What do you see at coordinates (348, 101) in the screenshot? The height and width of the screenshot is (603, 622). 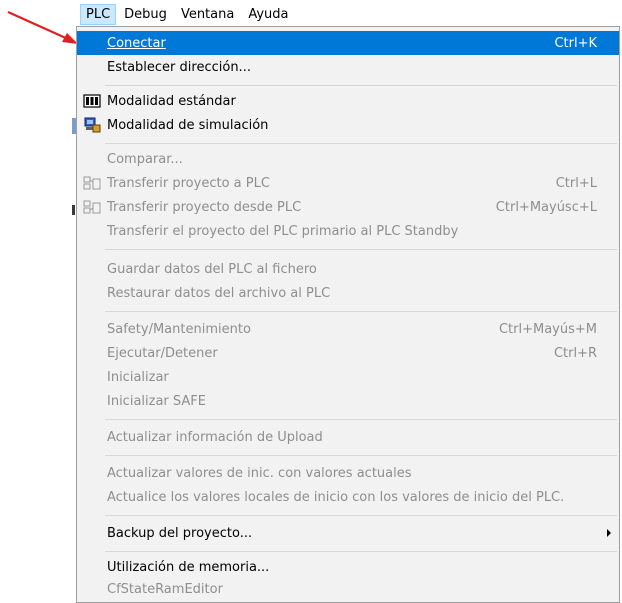 I see `menu-item-modalidad-estandar: Modalidad estándar` at bounding box center [348, 101].